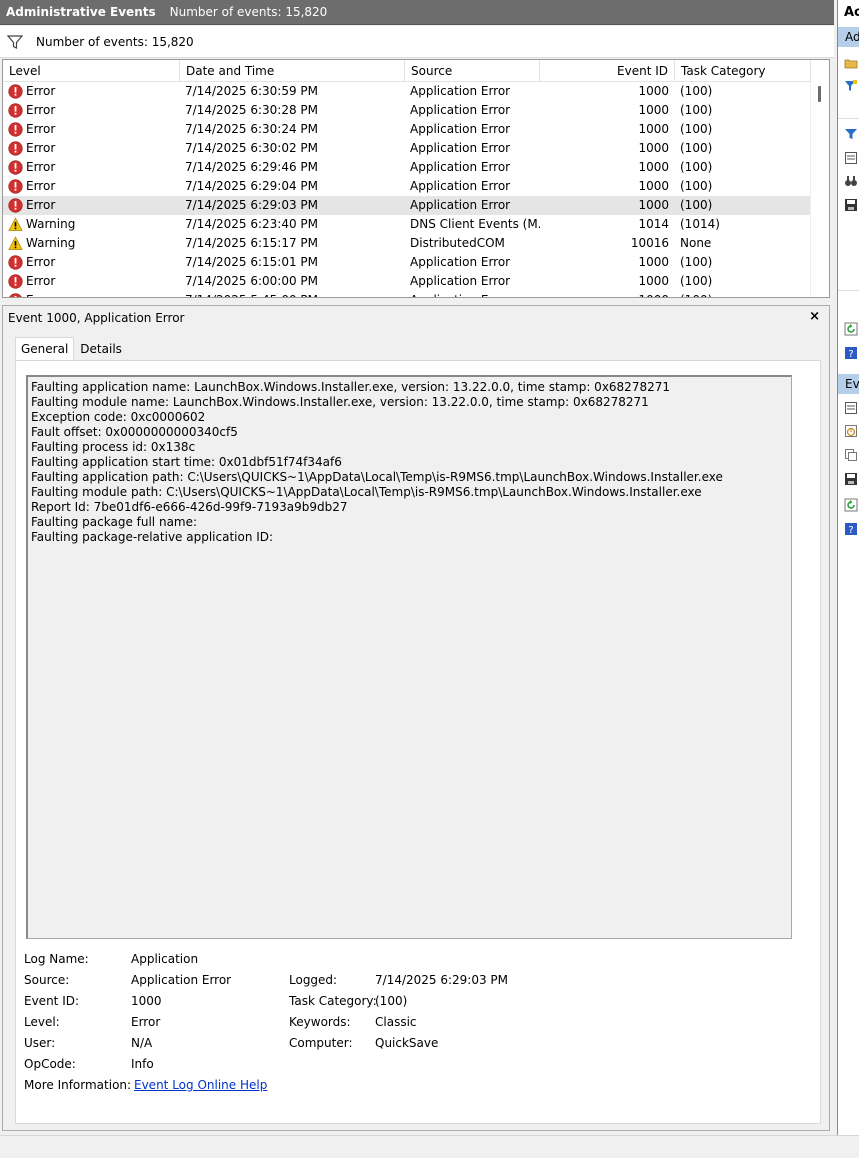 This screenshot has height=1158, width=859. Describe the element at coordinates (851, 431) in the screenshot. I see `attach-task-icon` at that location.